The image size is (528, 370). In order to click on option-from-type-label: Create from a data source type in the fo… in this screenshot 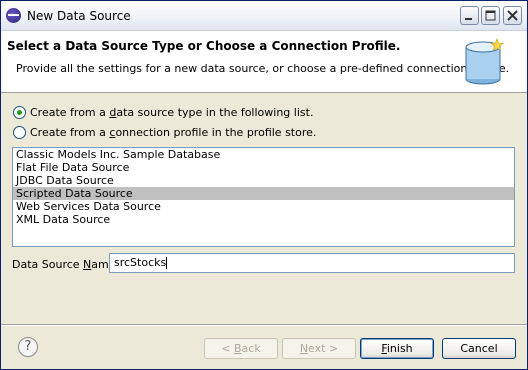, I will do `click(172, 112)`.